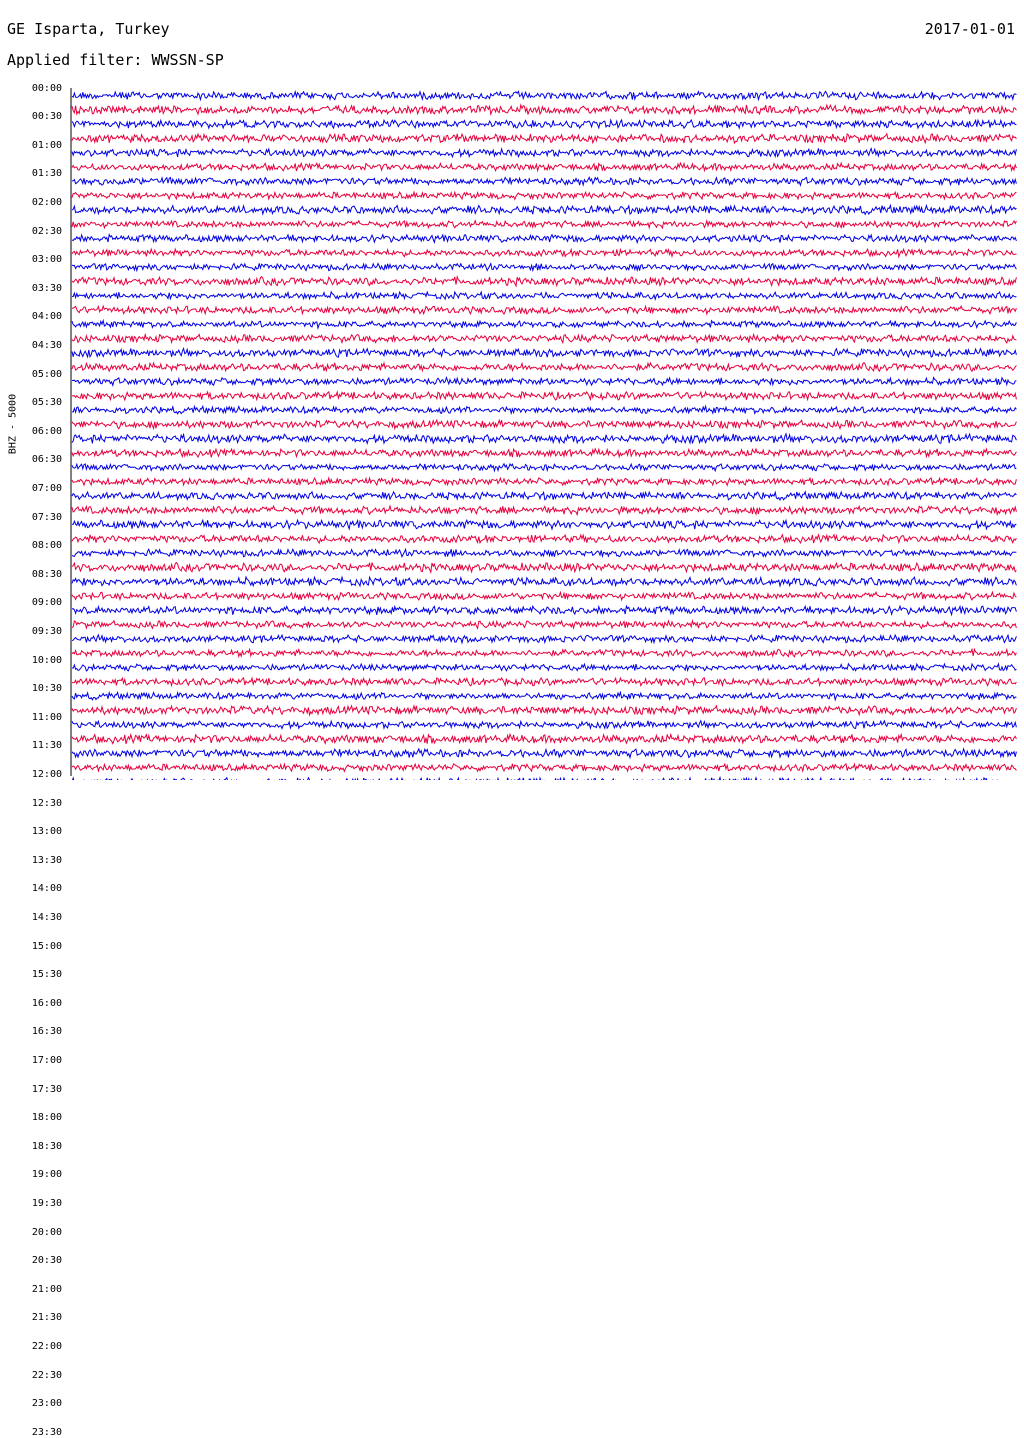  Describe the element at coordinates (46, 889) in the screenshot. I see `y-tick-label: 14:00` at that location.